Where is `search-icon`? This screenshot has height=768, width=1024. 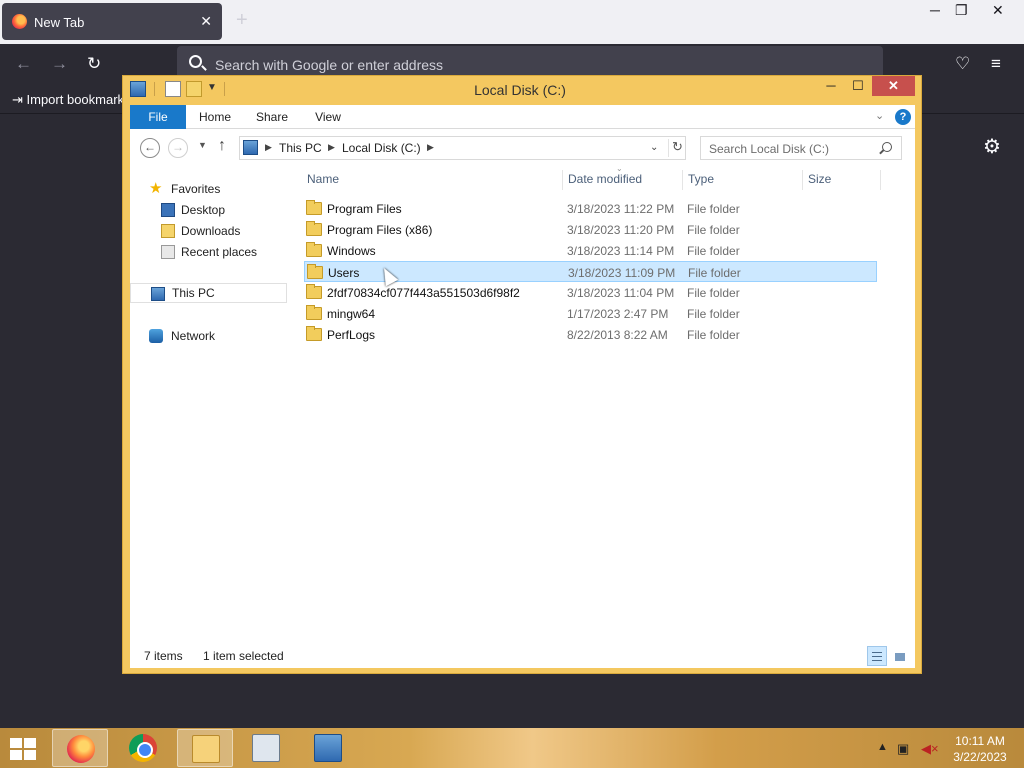
search-icon is located at coordinates (195, 61).